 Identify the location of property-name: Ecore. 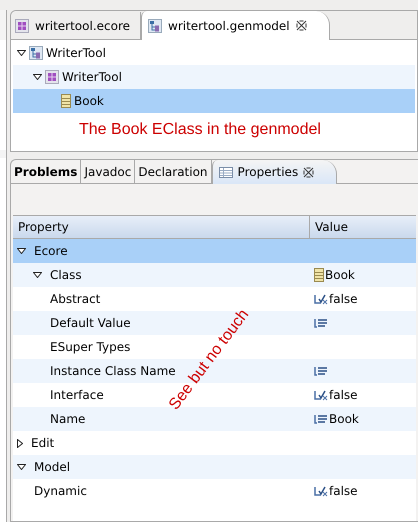
(51, 251).